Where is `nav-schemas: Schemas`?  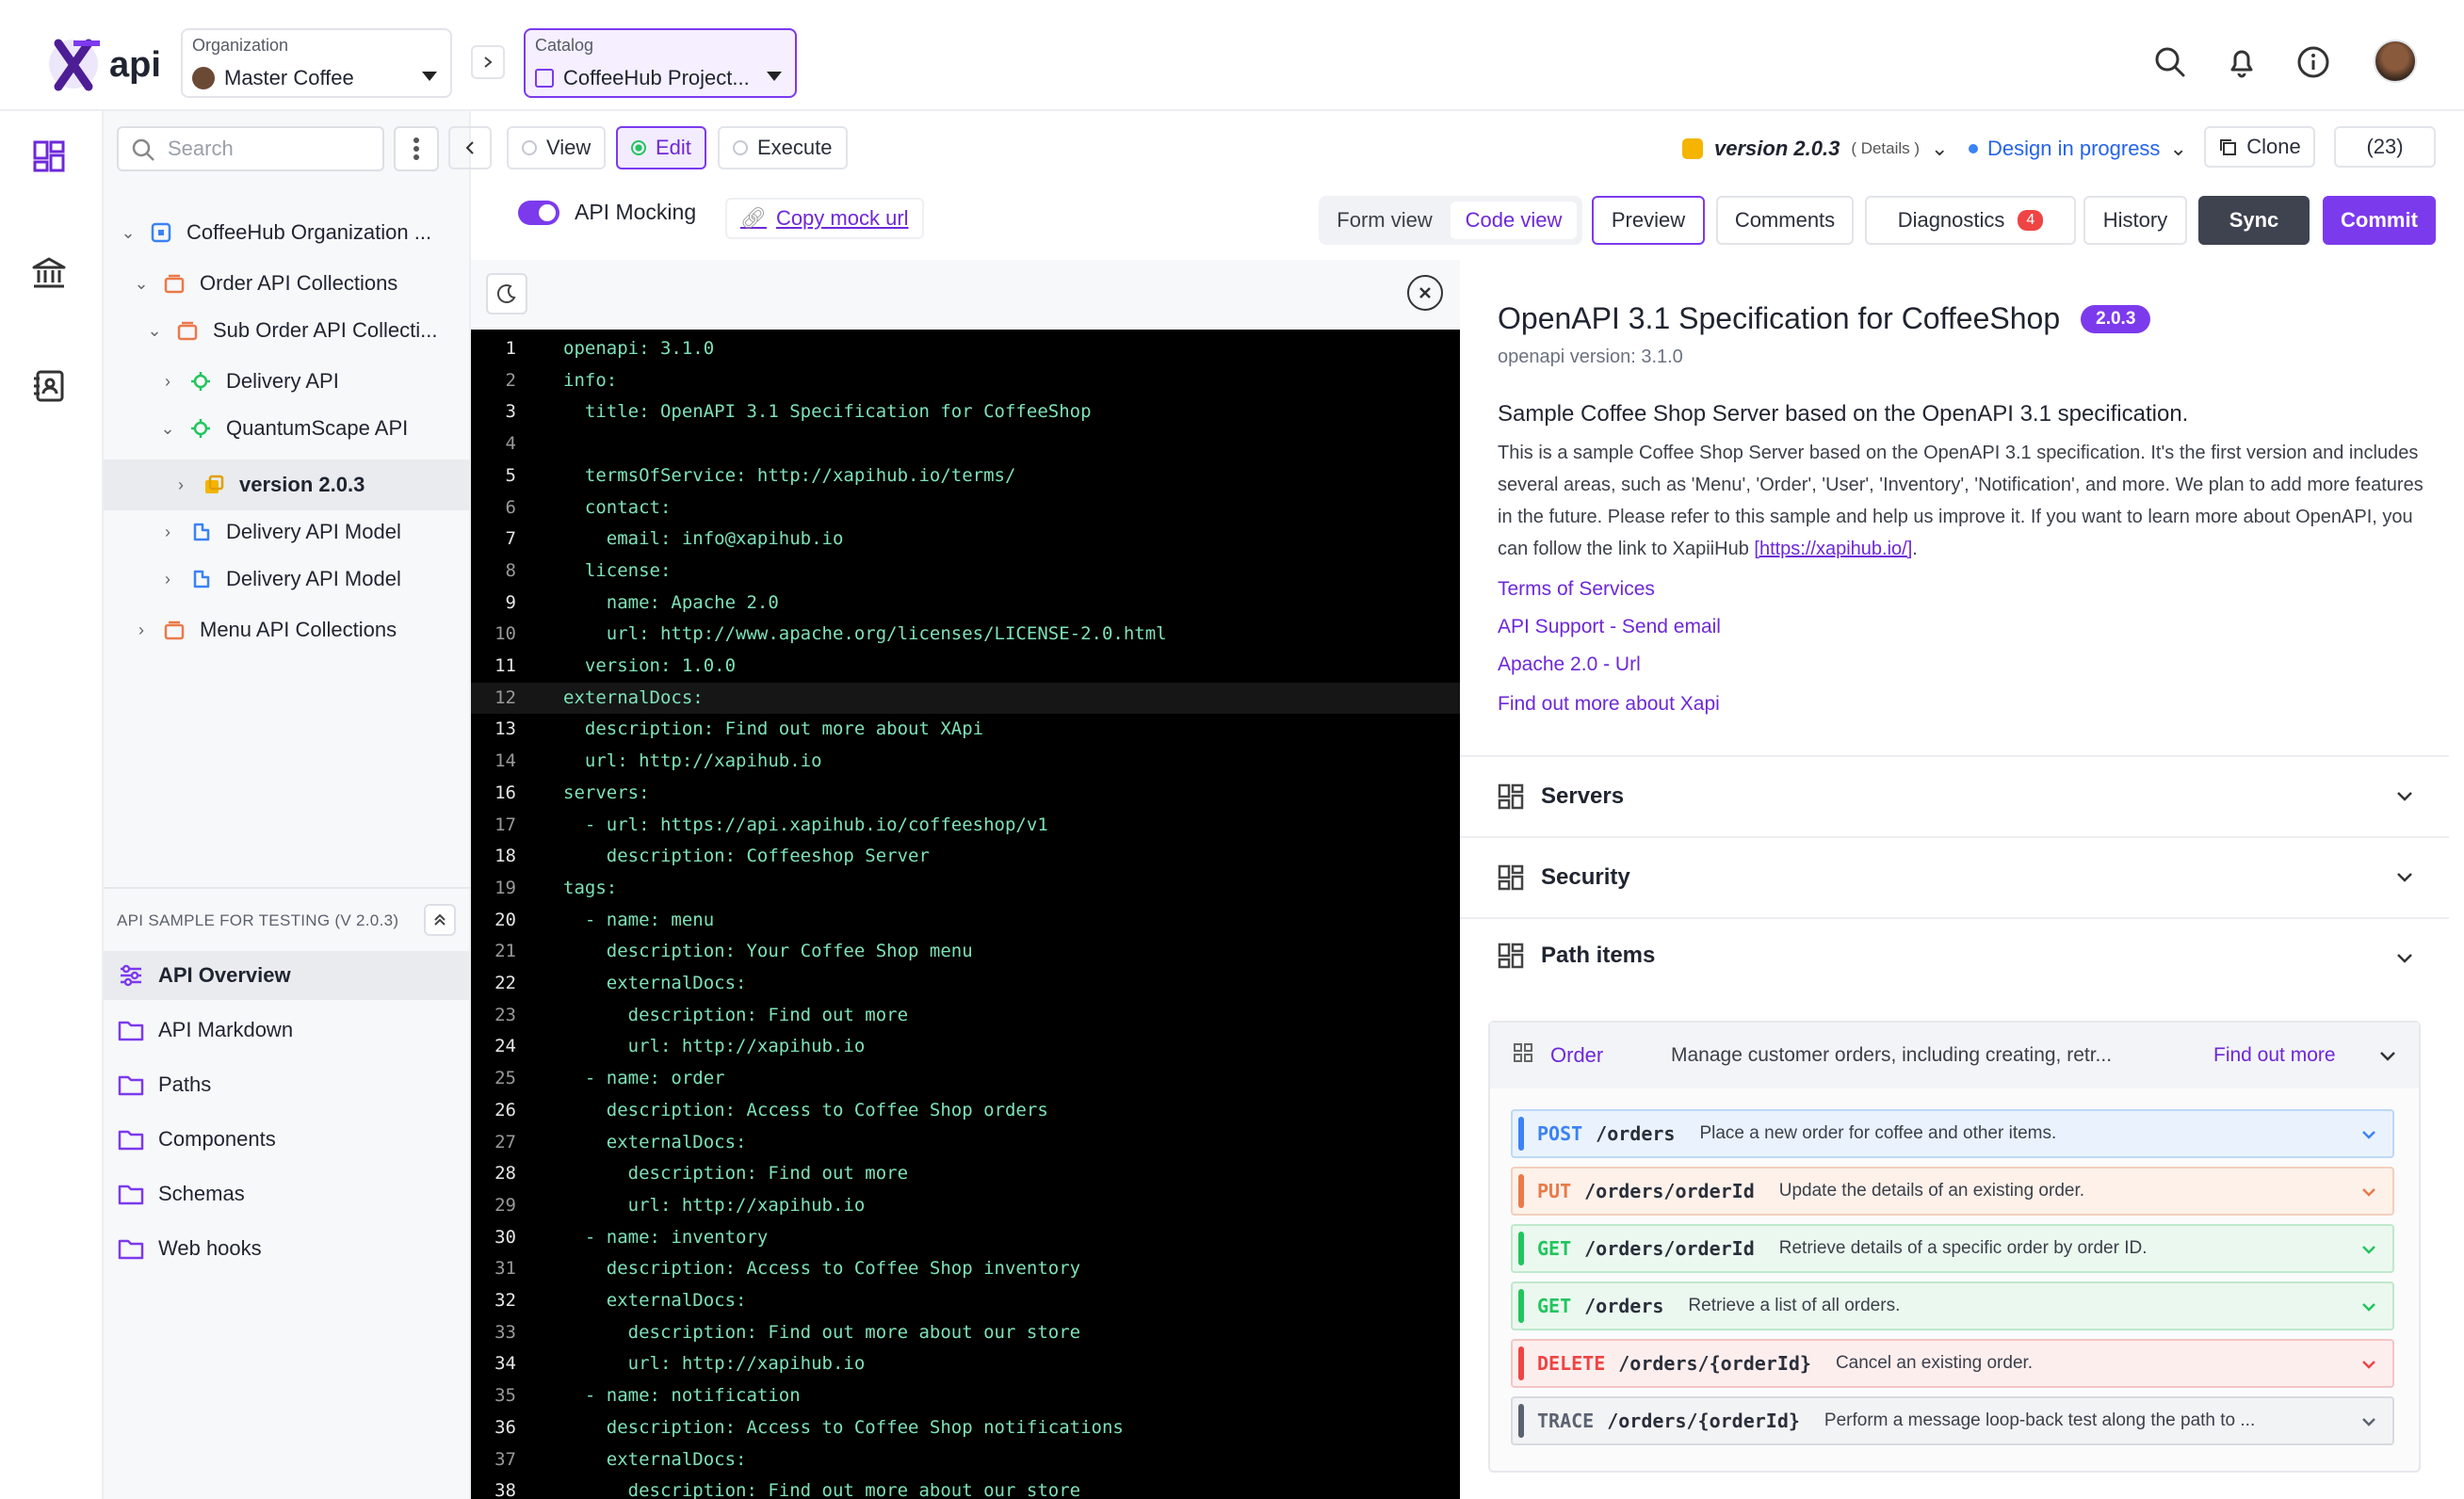
nav-schemas: Schemas is located at coordinates (287, 1193).